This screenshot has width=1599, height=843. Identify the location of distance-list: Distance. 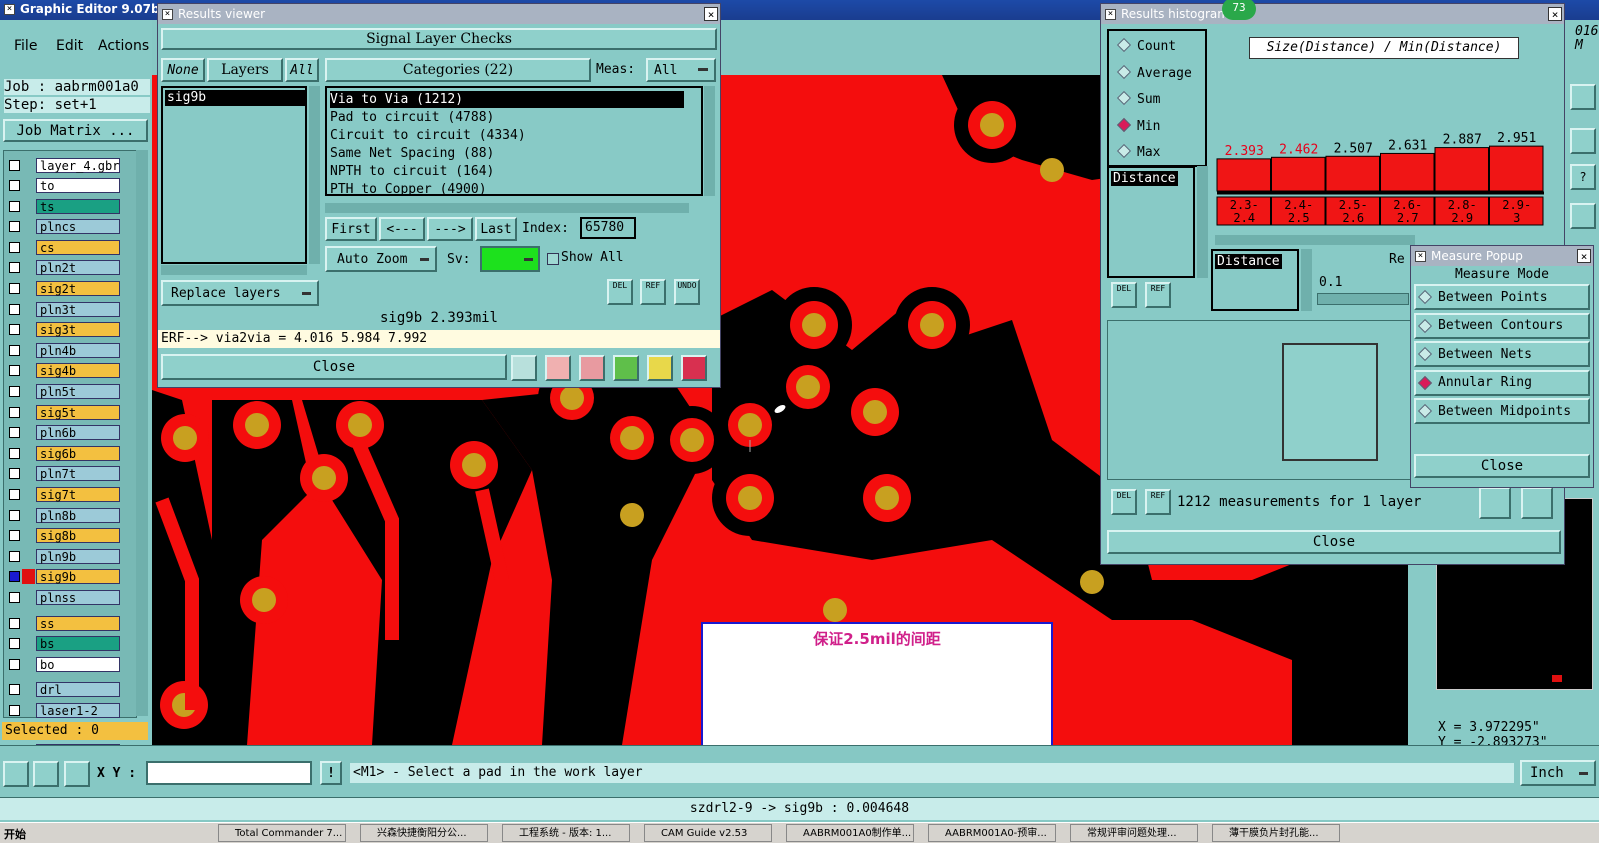
(1255, 280).